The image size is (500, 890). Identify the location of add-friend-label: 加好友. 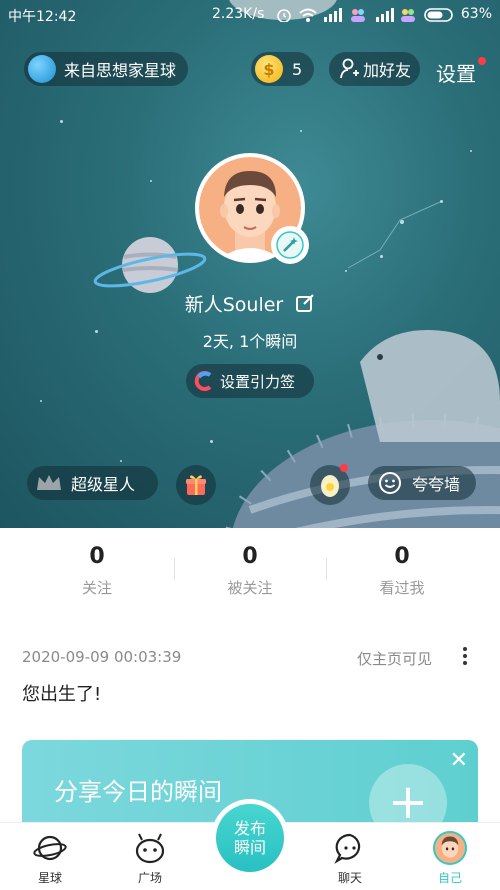
(387, 70).